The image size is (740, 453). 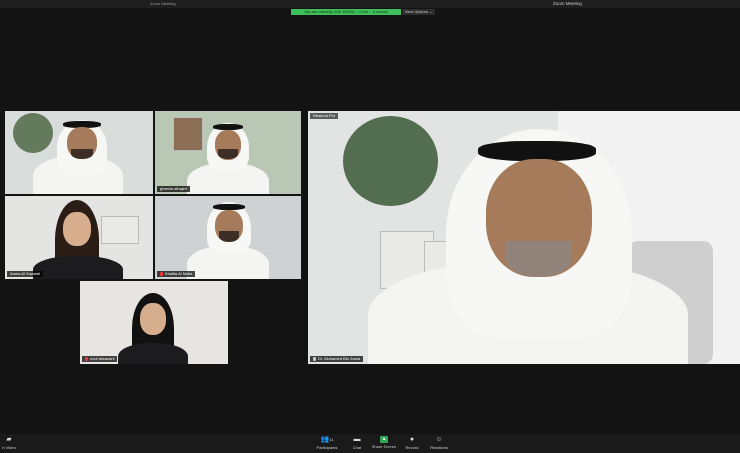 What do you see at coordinates (412, 439) in the screenshot?
I see `record-icon: ●` at bounding box center [412, 439].